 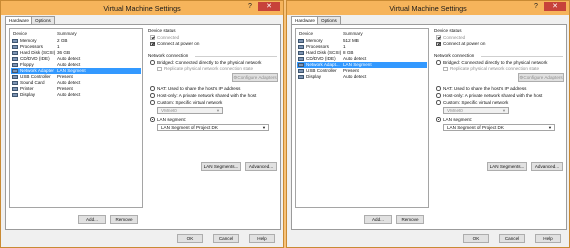 I want to click on device-summary: 36 GB, so click(x=64, y=52).